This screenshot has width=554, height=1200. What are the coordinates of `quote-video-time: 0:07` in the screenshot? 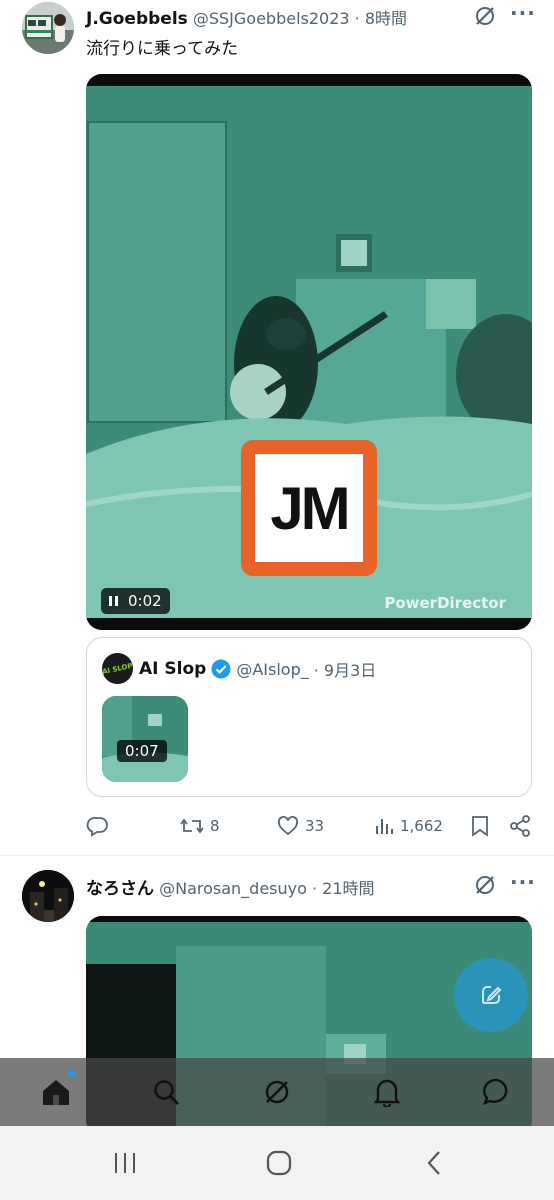 It's located at (142, 751).